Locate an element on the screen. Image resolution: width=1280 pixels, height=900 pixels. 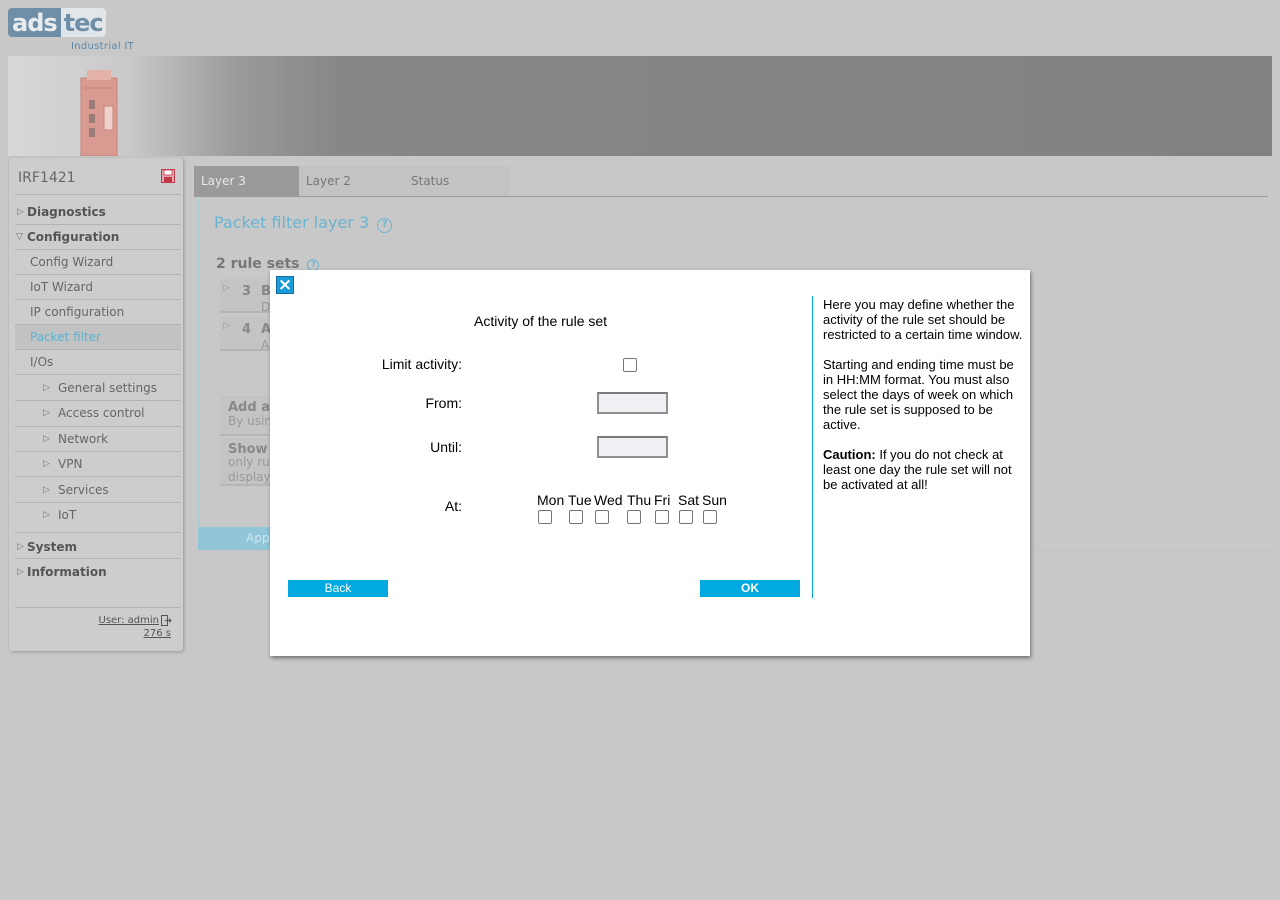
sidebar-item-ip-configuration: IP configuration is located at coordinates (98, 312).